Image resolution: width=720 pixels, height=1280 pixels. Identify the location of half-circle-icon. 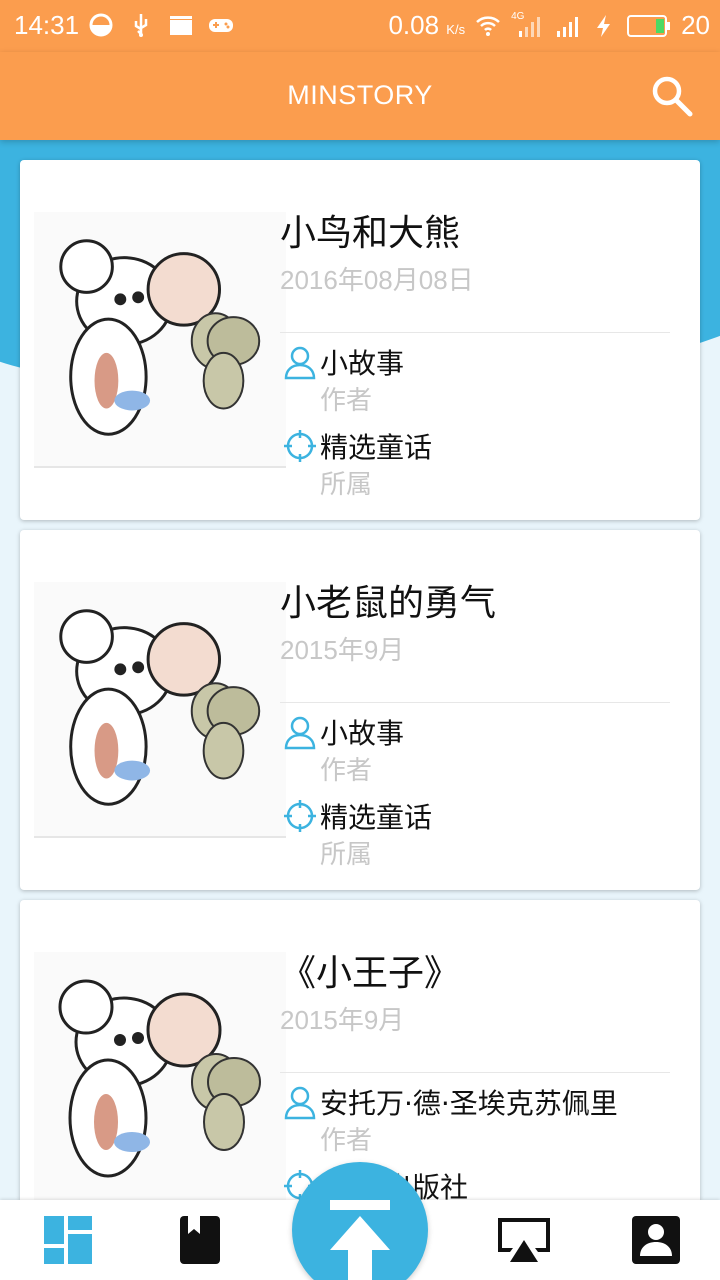
(101, 25).